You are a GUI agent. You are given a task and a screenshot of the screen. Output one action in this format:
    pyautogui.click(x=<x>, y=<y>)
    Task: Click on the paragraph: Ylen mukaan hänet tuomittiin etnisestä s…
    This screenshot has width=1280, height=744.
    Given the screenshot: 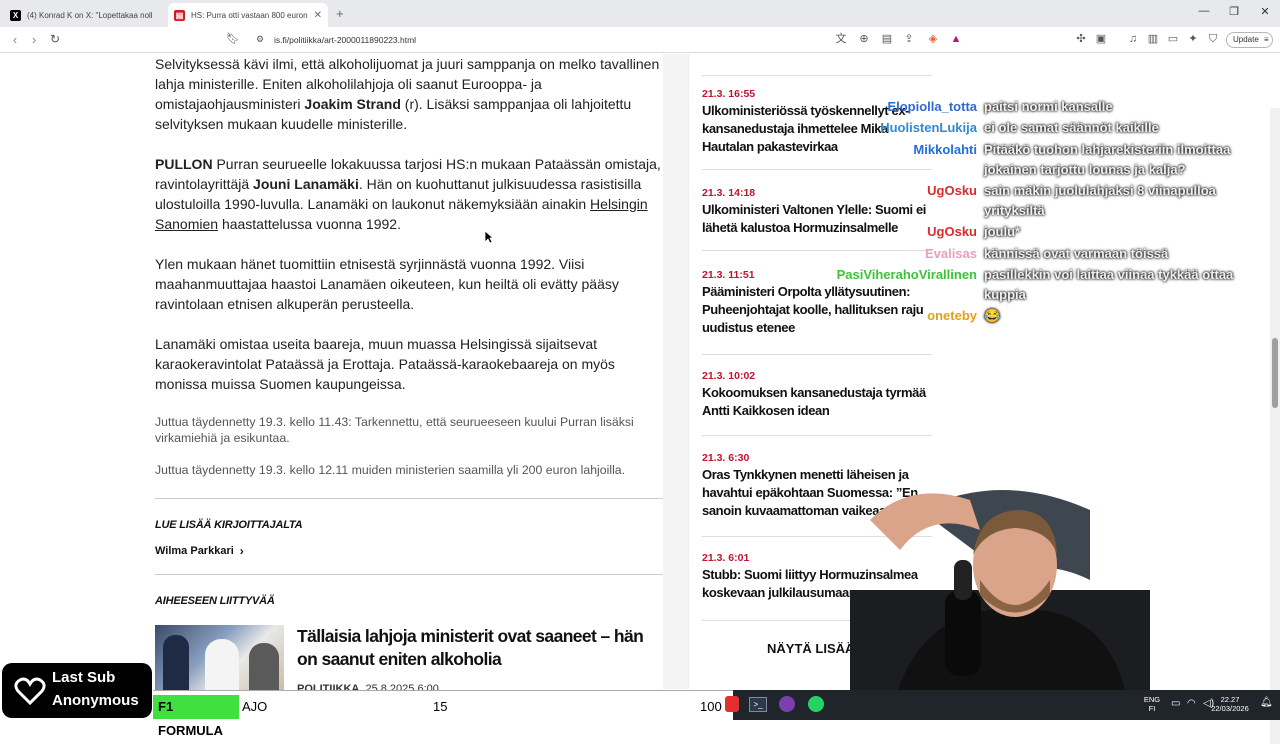 What is the action you would take?
    pyautogui.click(x=387, y=284)
    